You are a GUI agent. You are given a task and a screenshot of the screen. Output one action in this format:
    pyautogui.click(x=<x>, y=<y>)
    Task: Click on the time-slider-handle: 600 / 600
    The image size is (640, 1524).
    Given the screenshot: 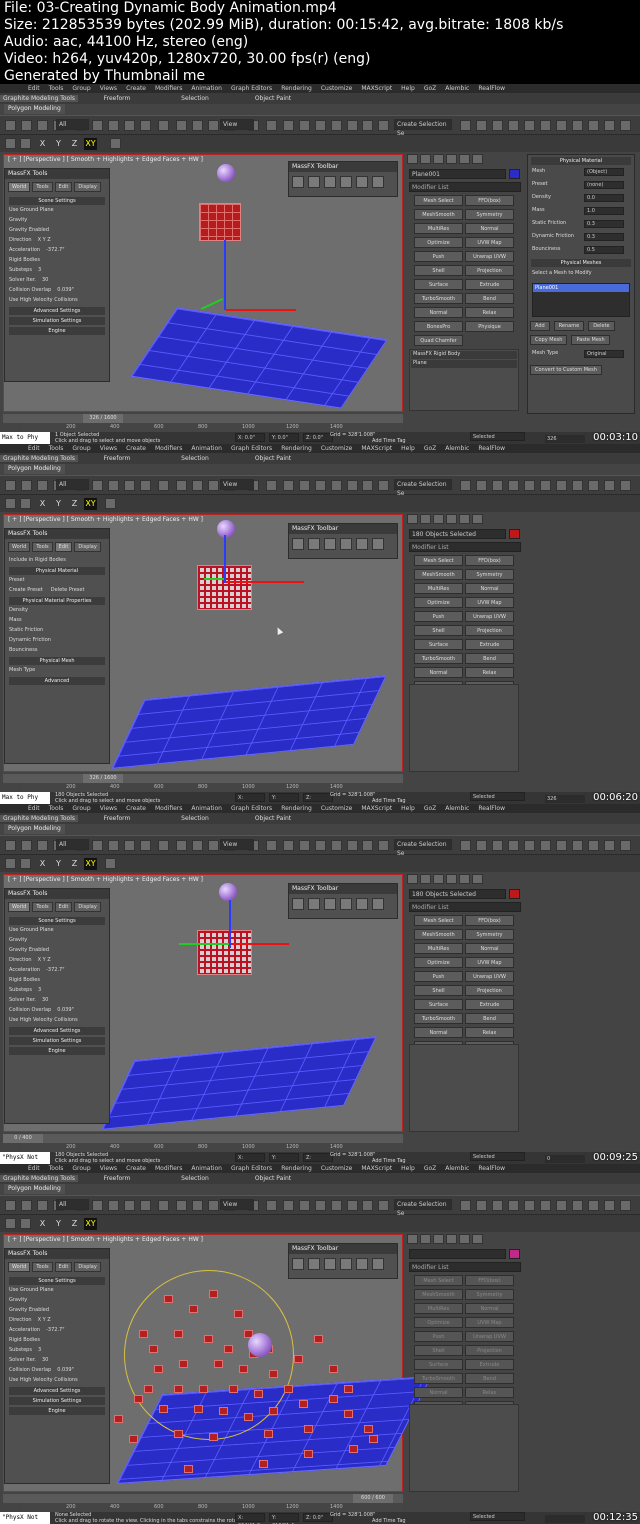 What is the action you would take?
    pyautogui.click(x=373, y=1498)
    